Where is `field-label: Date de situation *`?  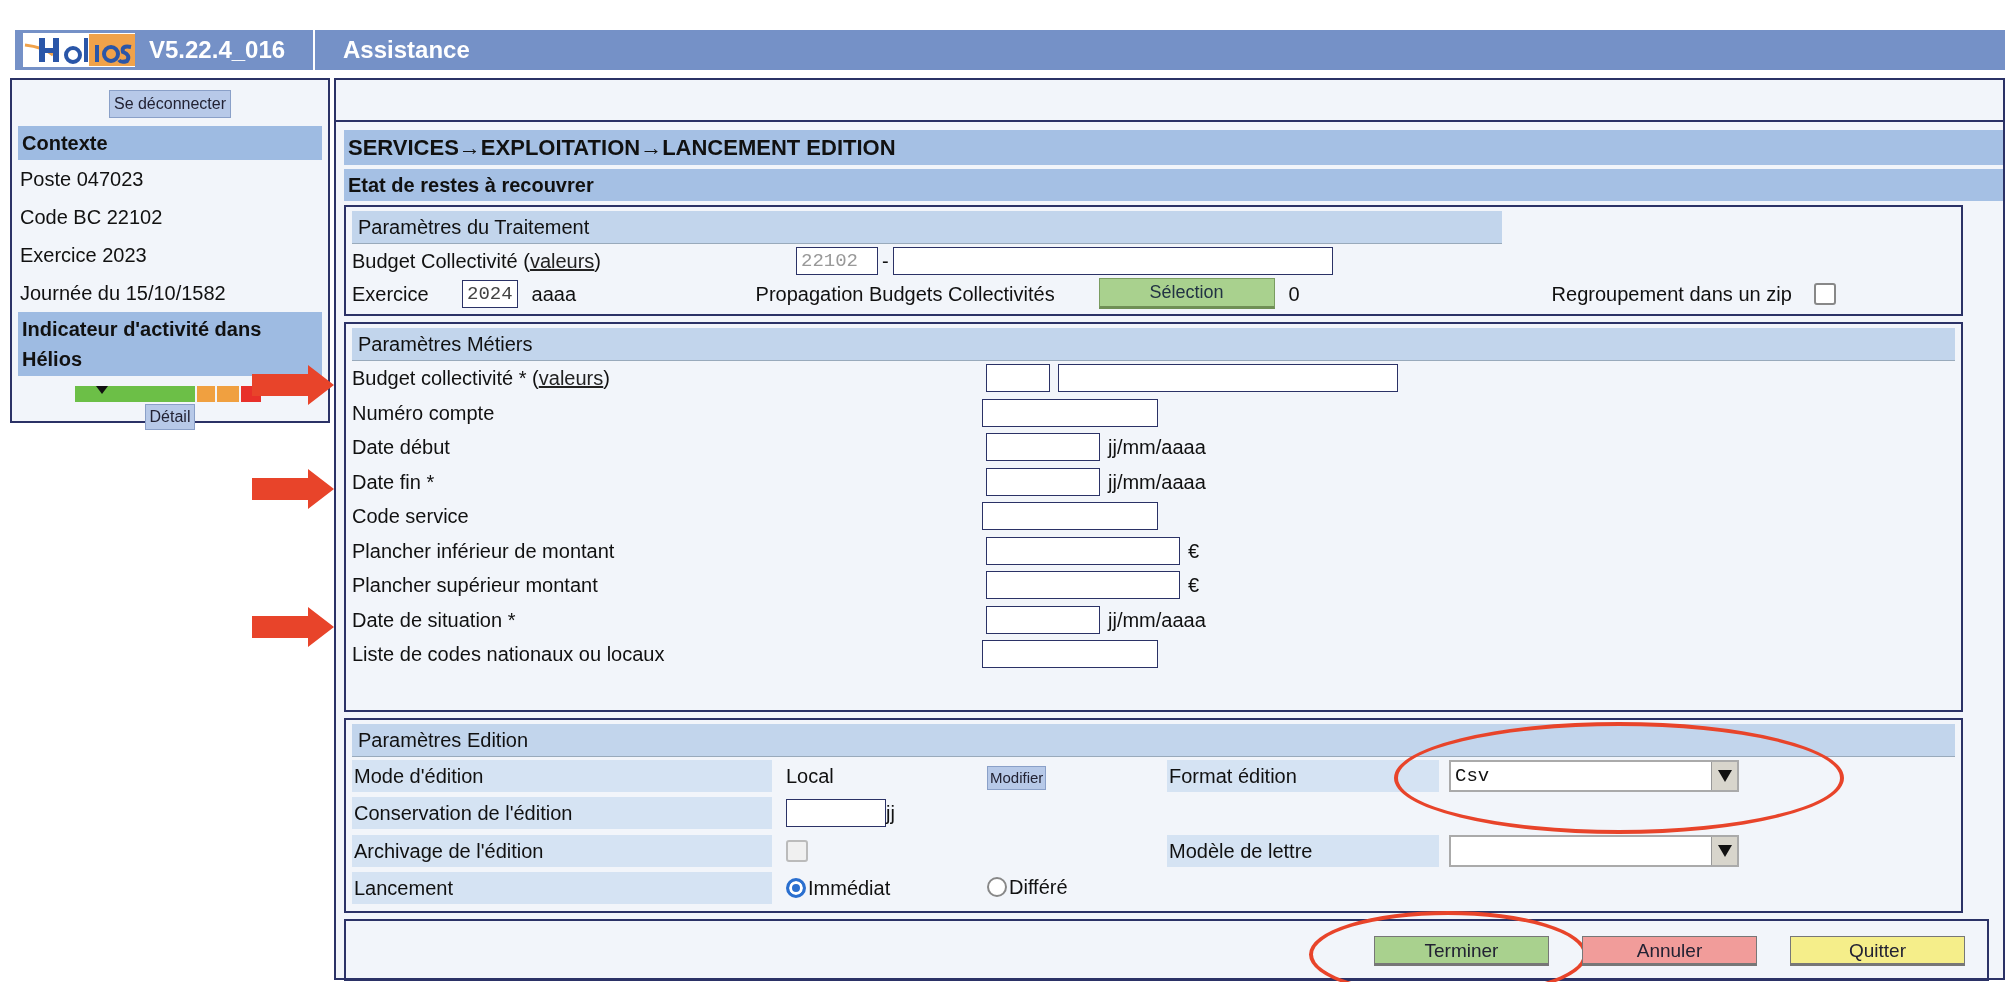 field-label: Date de situation * is located at coordinates (434, 620).